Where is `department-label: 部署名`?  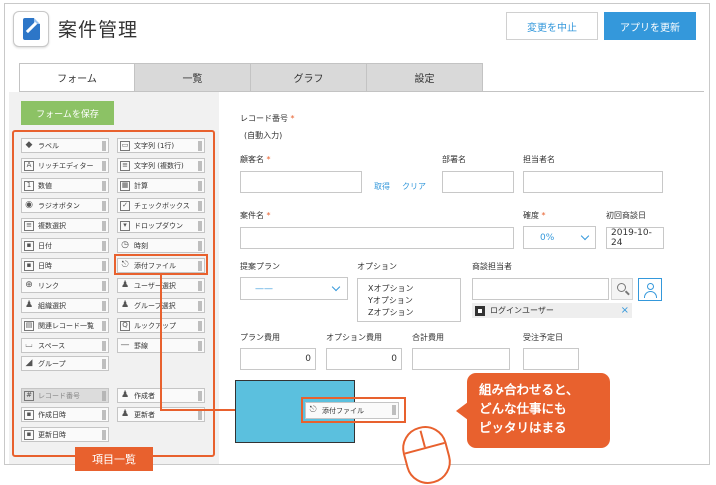
department-label: 部署名 is located at coordinates (454, 159).